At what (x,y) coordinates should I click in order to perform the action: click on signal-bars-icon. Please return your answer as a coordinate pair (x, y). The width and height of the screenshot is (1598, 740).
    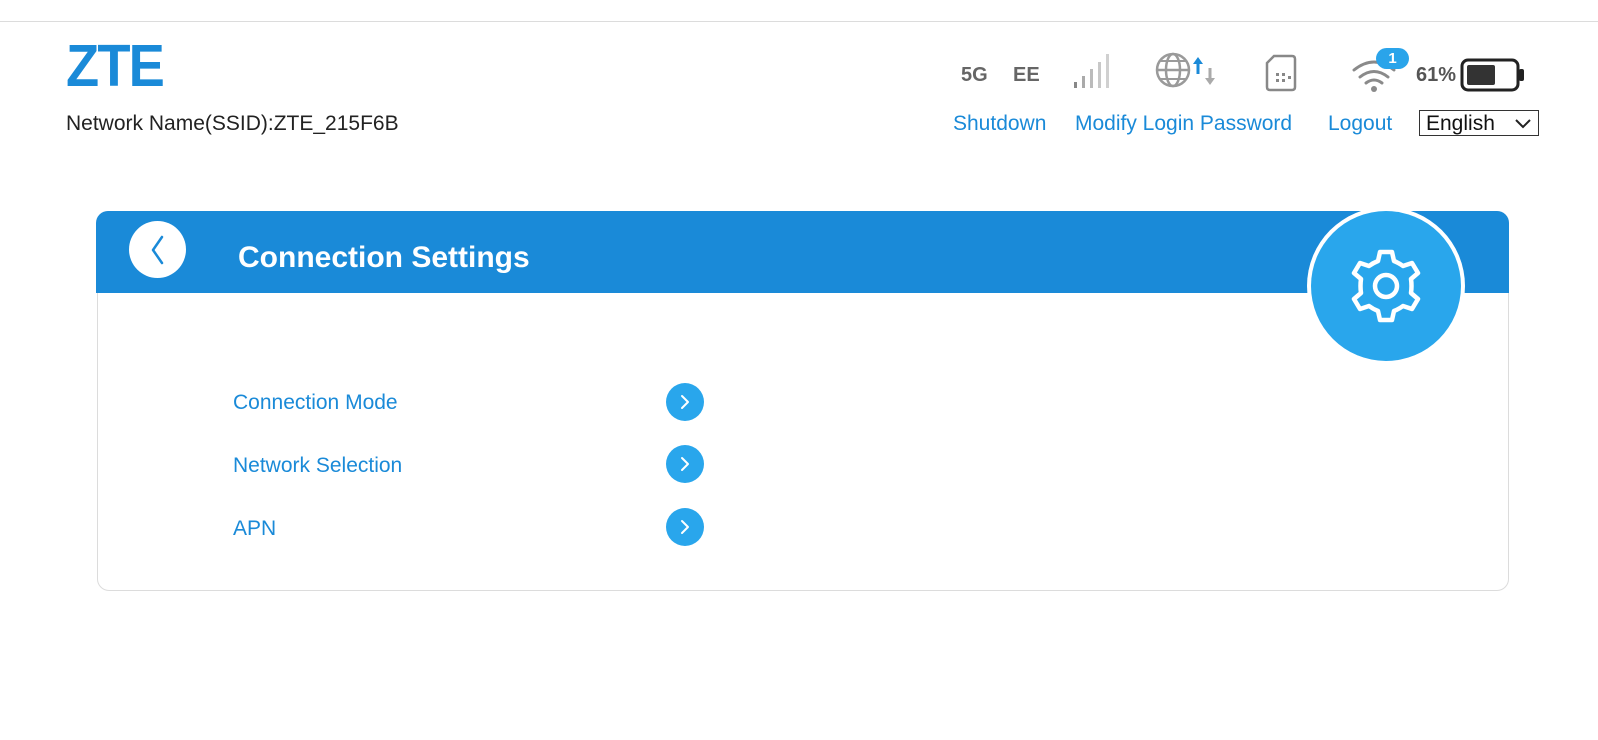
    Looking at the image, I should click on (1092, 73).